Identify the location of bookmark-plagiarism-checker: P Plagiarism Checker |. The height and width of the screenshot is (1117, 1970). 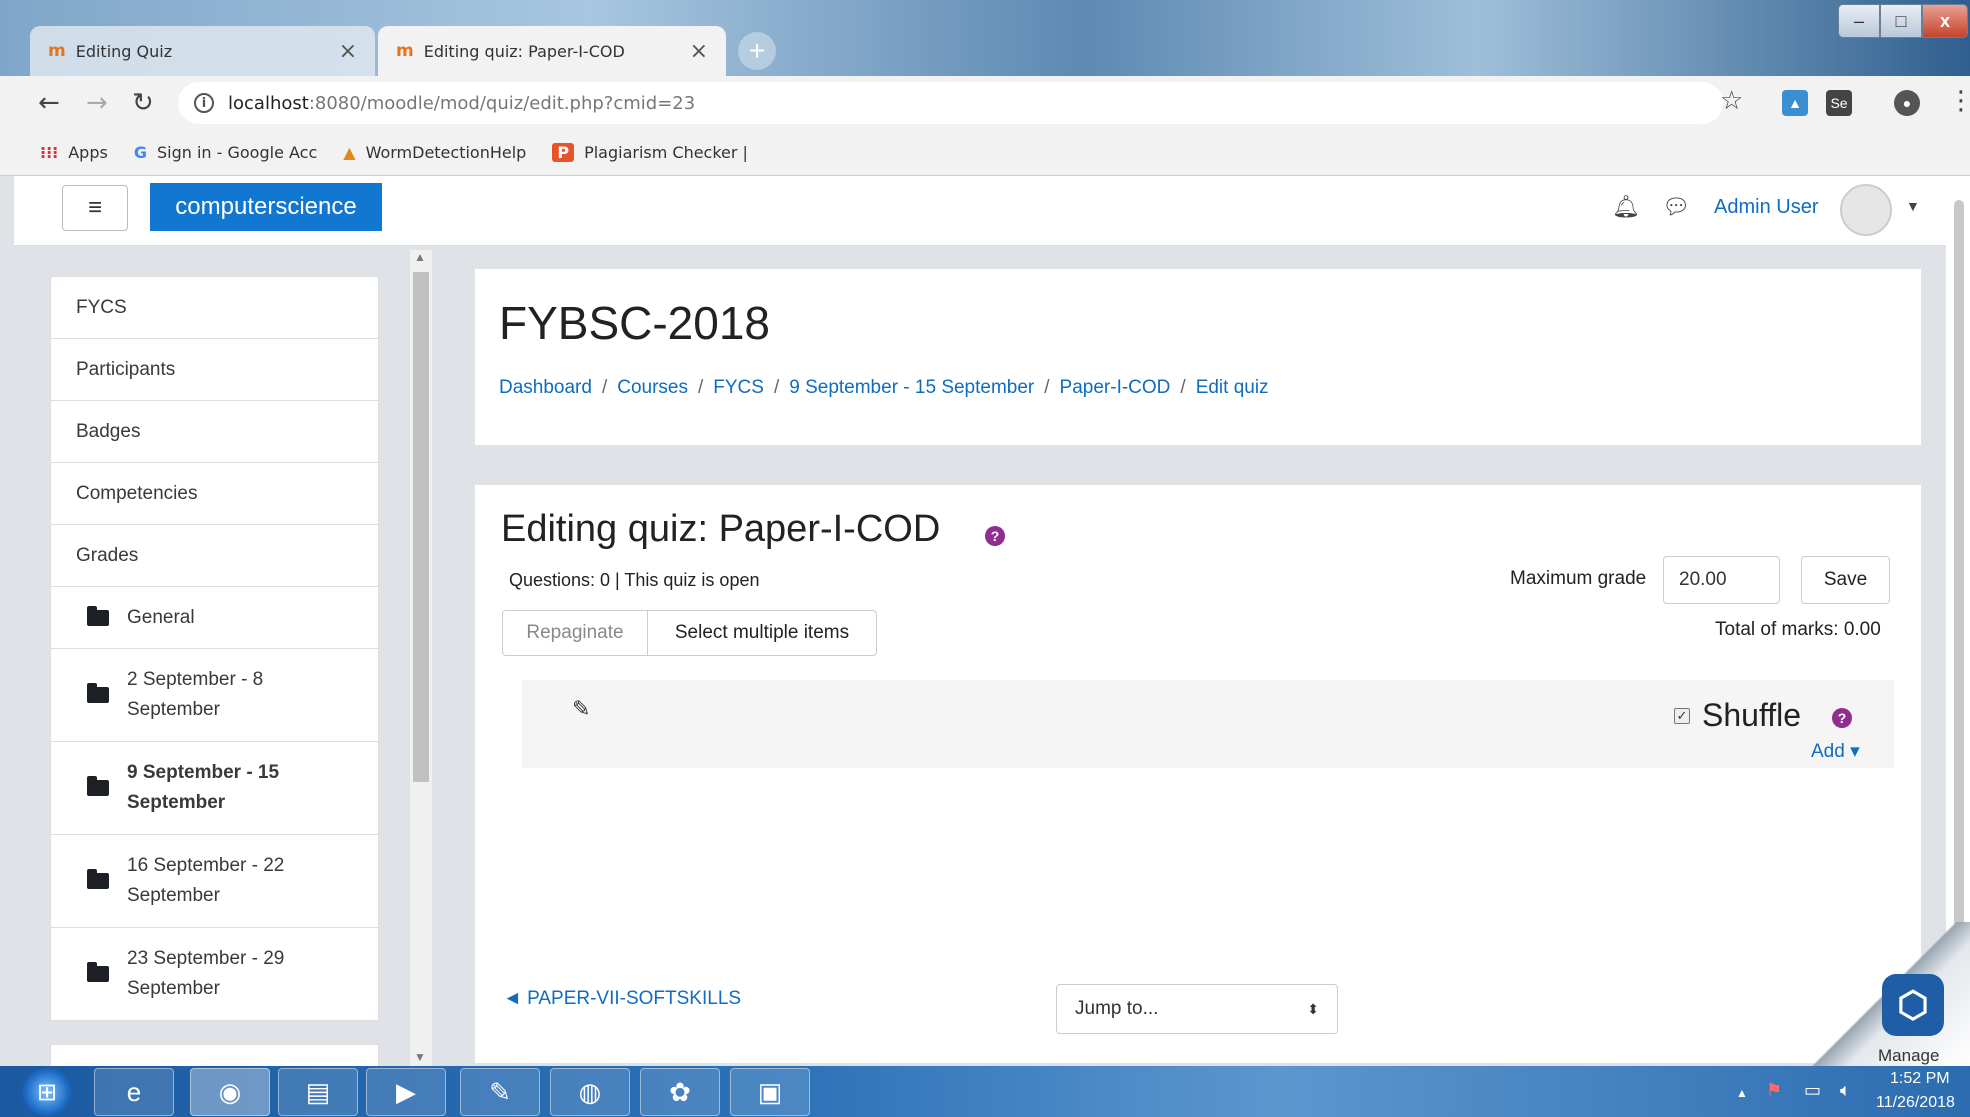
(650, 152).